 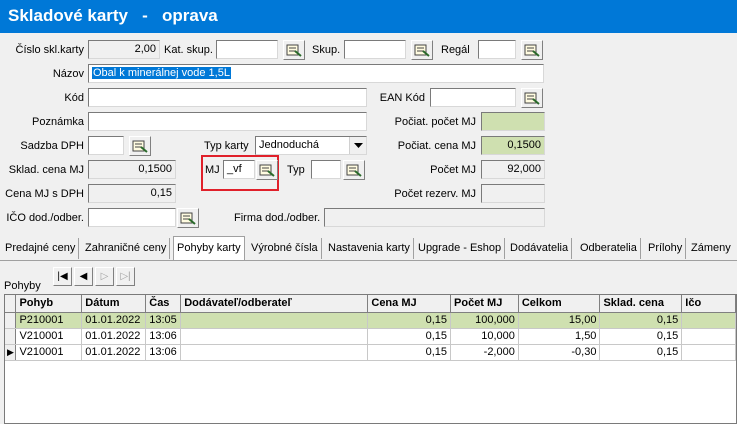 What do you see at coordinates (455, 50) in the screenshot?
I see `regal-label: Regál` at bounding box center [455, 50].